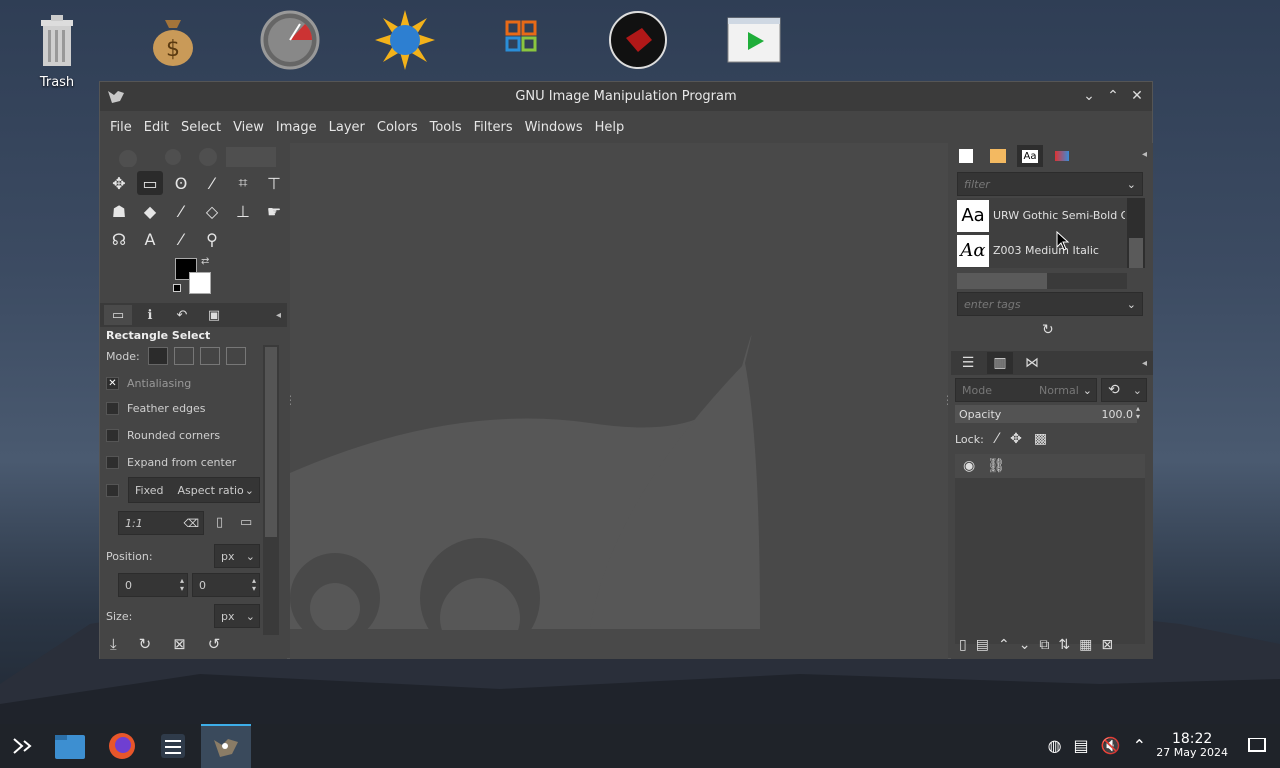 The width and height of the screenshot is (1280, 768). I want to click on composite-mode-select: ⟲ ⌄, so click(1124, 390).